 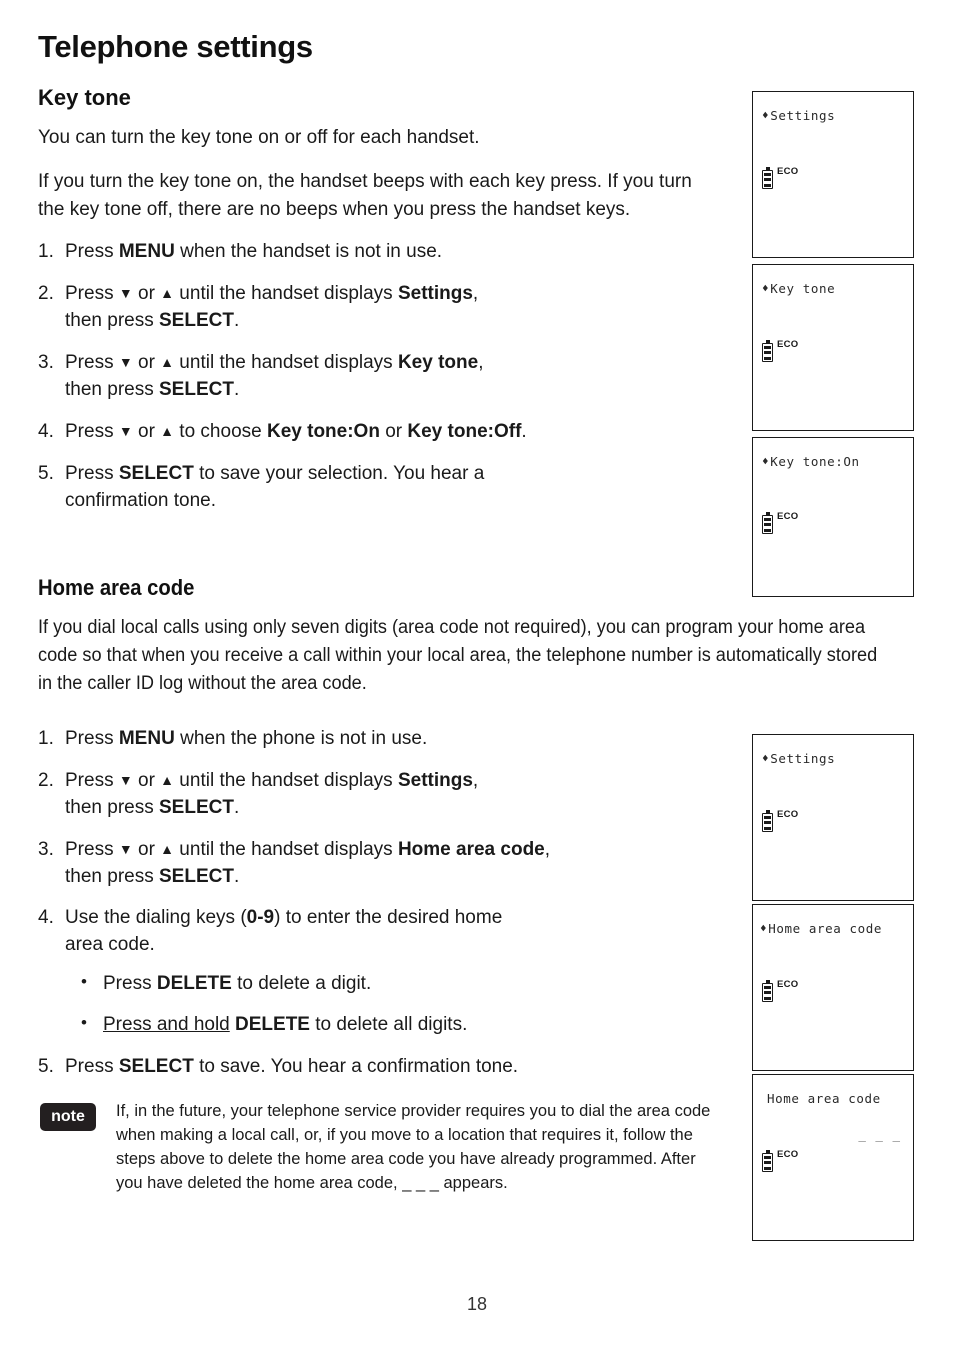 What do you see at coordinates (815, 461) in the screenshot?
I see `lcd-title-text: Key tone:On` at bounding box center [815, 461].